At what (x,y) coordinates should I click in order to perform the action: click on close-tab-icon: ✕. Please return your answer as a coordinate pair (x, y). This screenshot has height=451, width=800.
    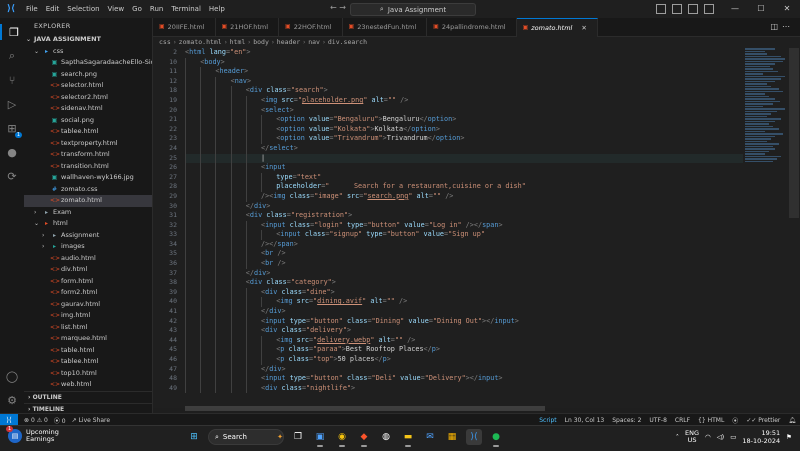
    Looking at the image, I should click on (583, 28).